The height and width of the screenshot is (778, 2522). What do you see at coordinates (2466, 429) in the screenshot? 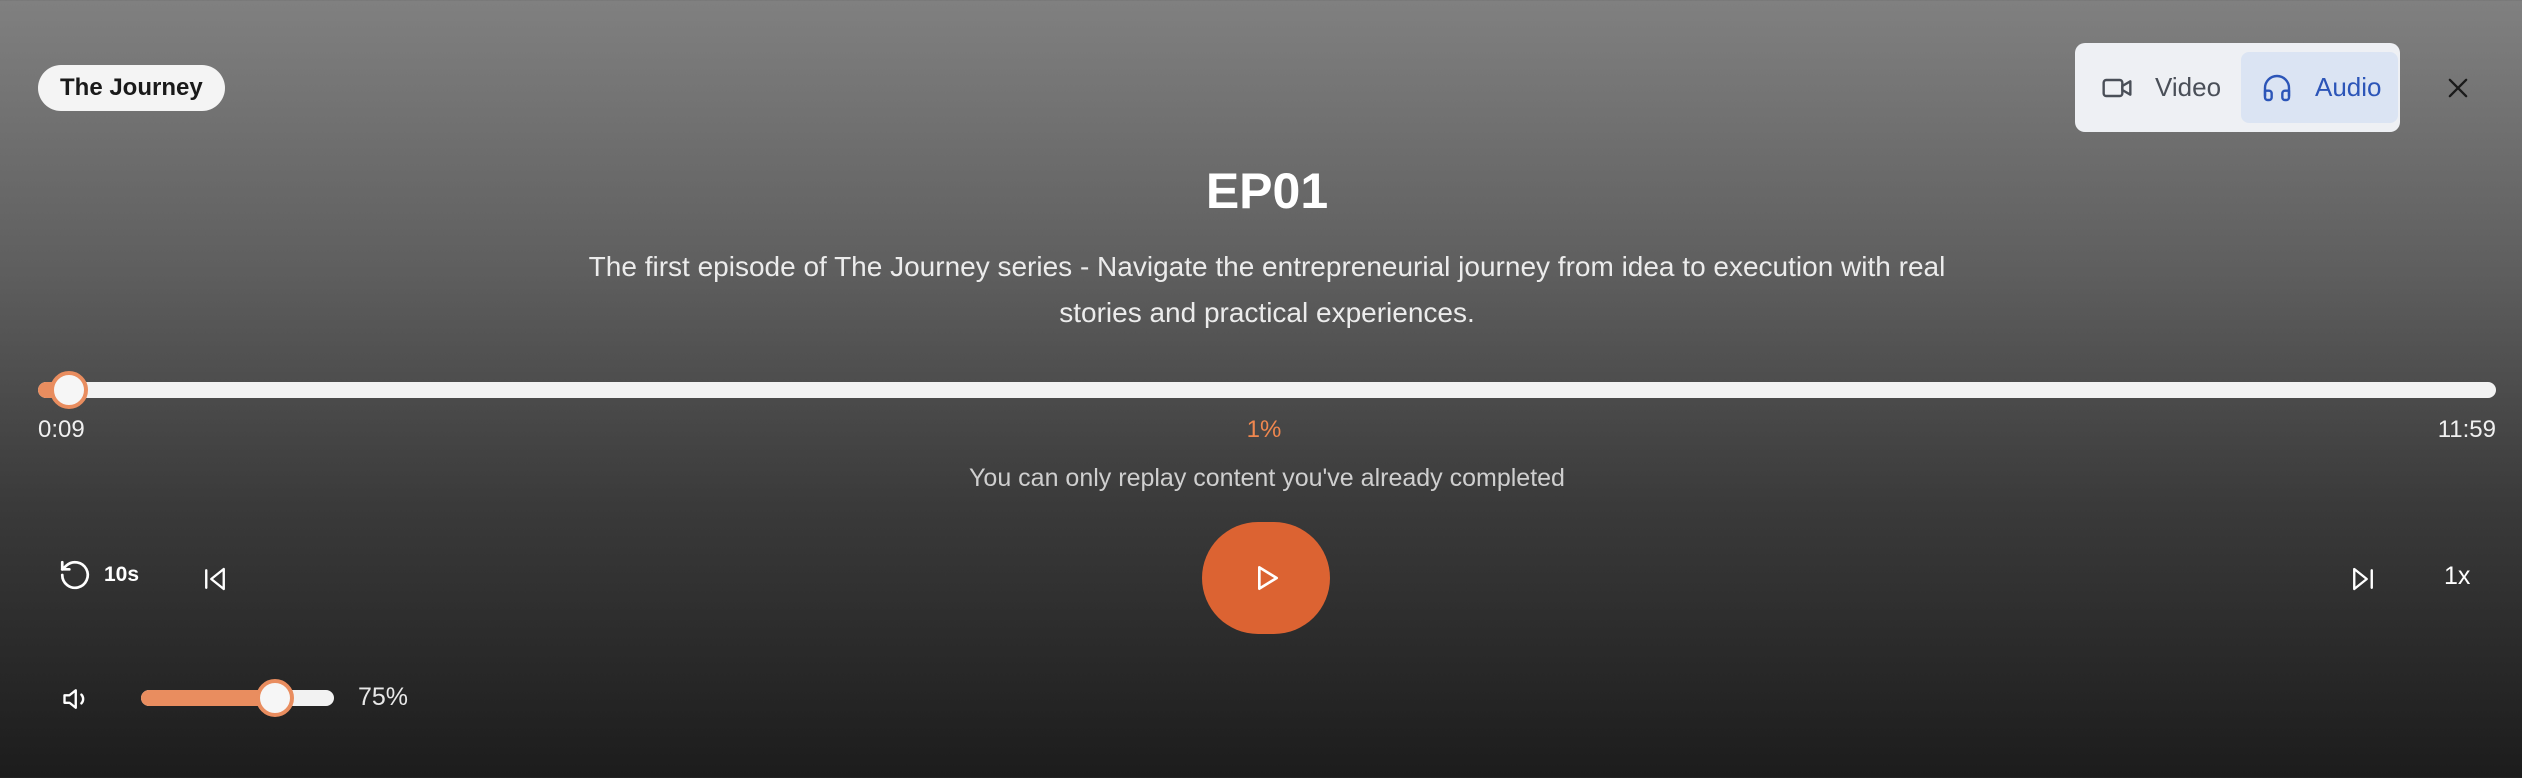
I see `total-duration: 11:59` at bounding box center [2466, 429].